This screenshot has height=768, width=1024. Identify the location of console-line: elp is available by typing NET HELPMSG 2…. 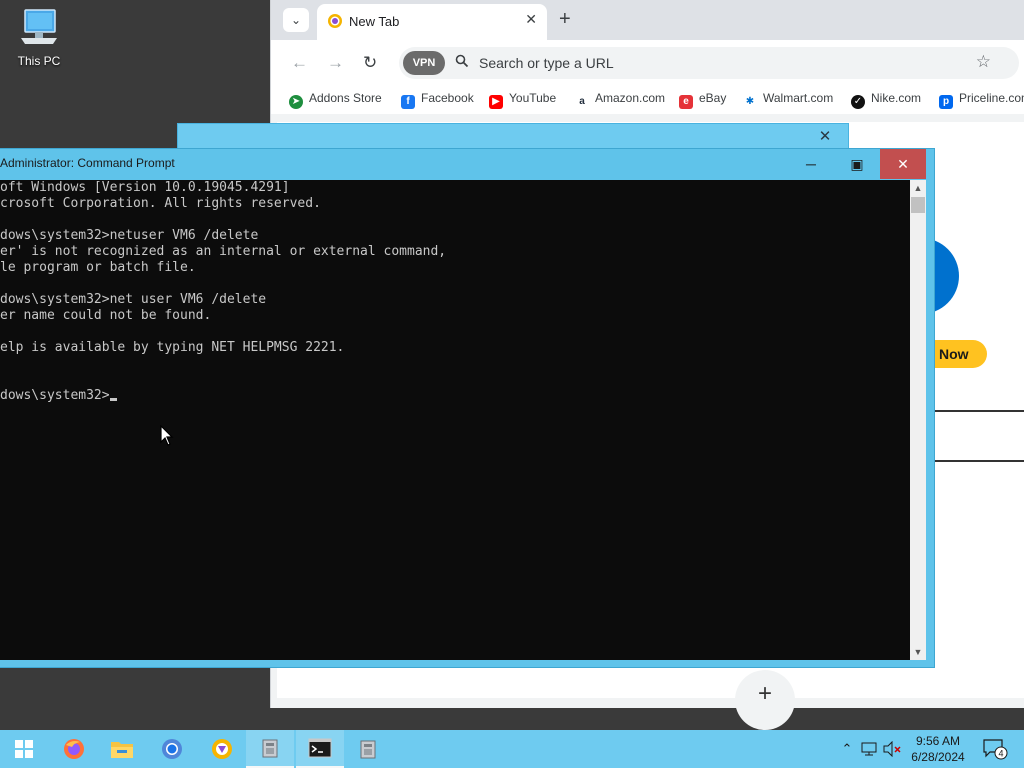
(172, 347).